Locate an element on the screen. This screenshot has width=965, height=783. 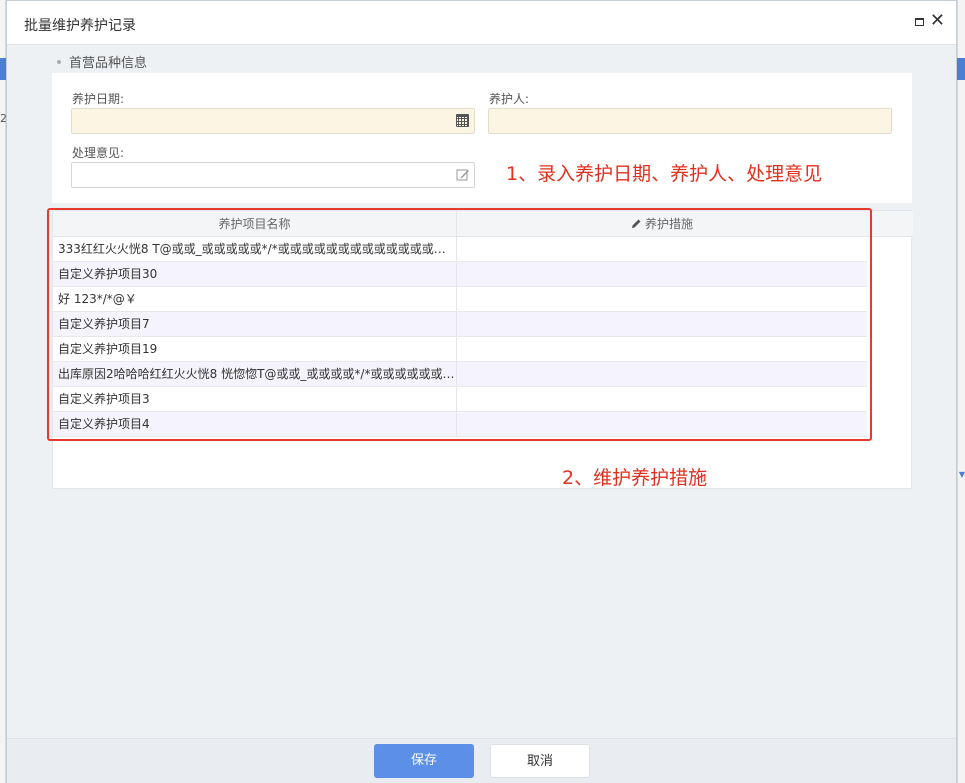
column-header-measure: 养护措施 is located at coordinates (662, 224).